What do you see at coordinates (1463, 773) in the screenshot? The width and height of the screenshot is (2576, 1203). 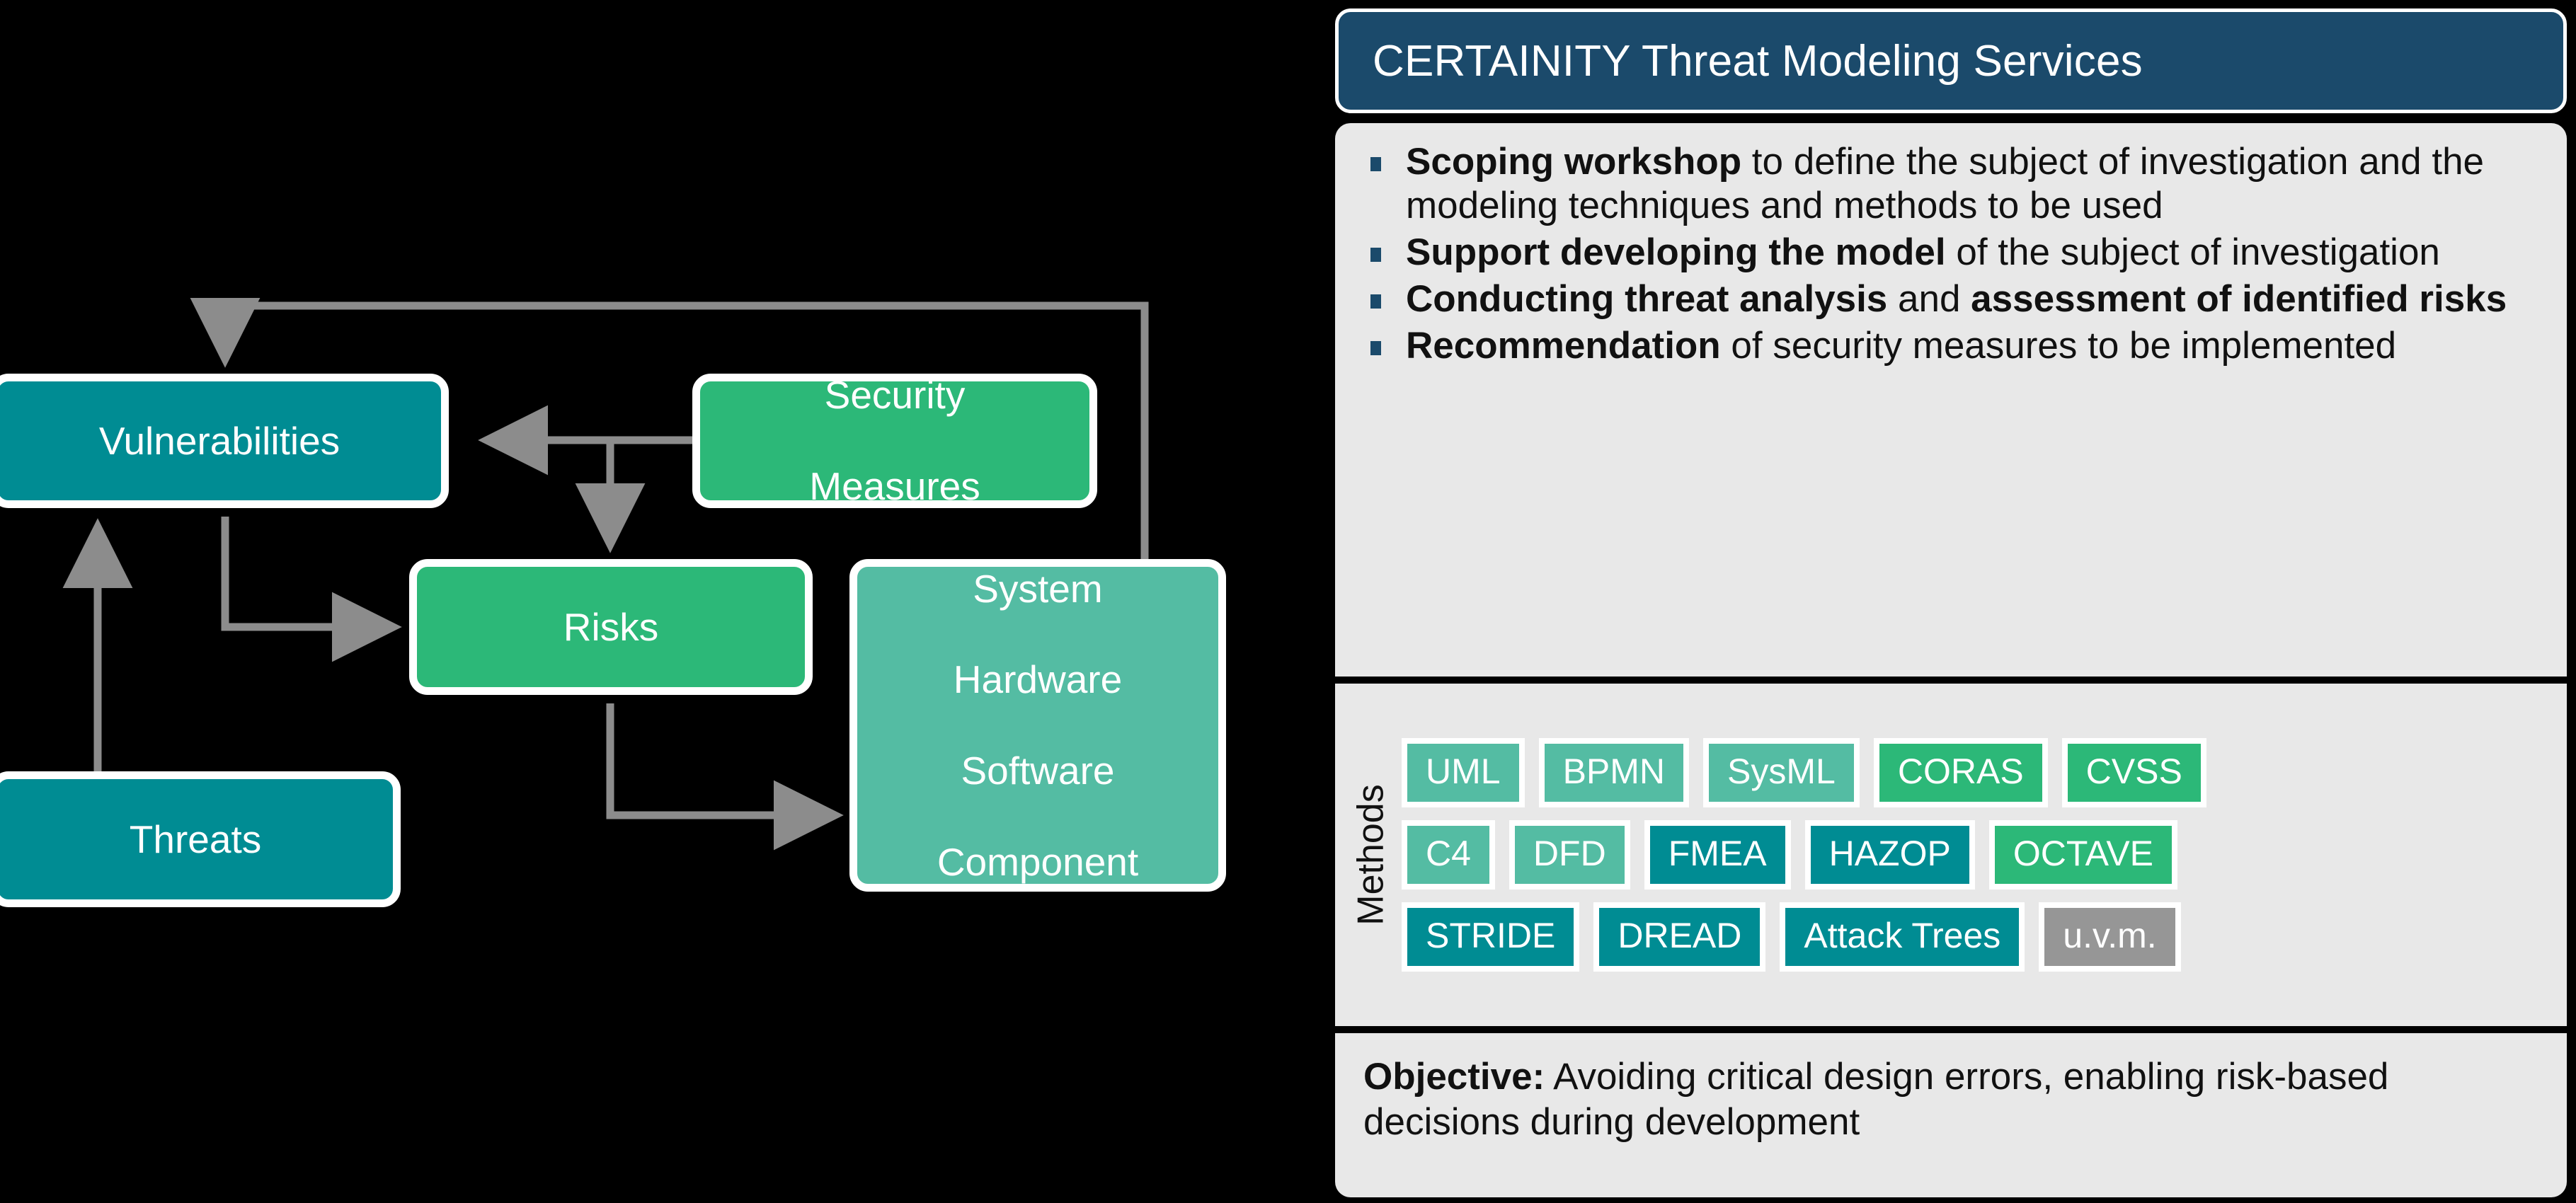 I see `method-chip-uml: UML` at bounding box center [1463, 773].